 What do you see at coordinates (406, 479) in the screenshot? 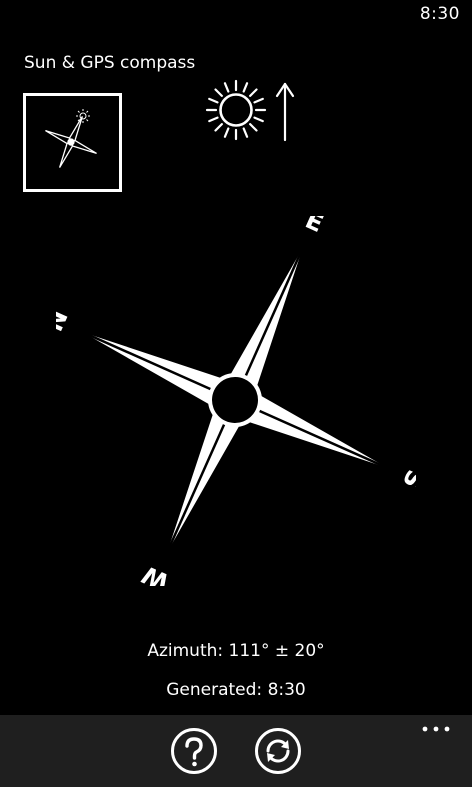
I see `south-label: S` at bounding box center [406, 479].